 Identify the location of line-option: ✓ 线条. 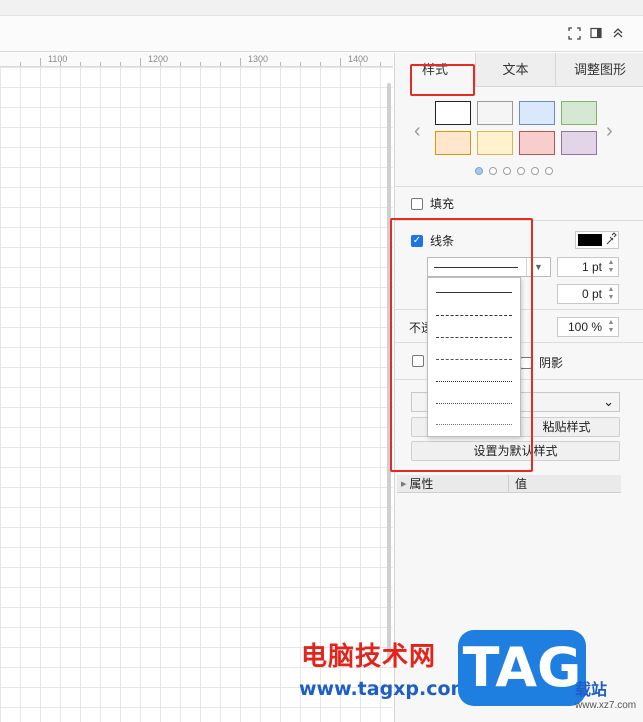
(432, 240).